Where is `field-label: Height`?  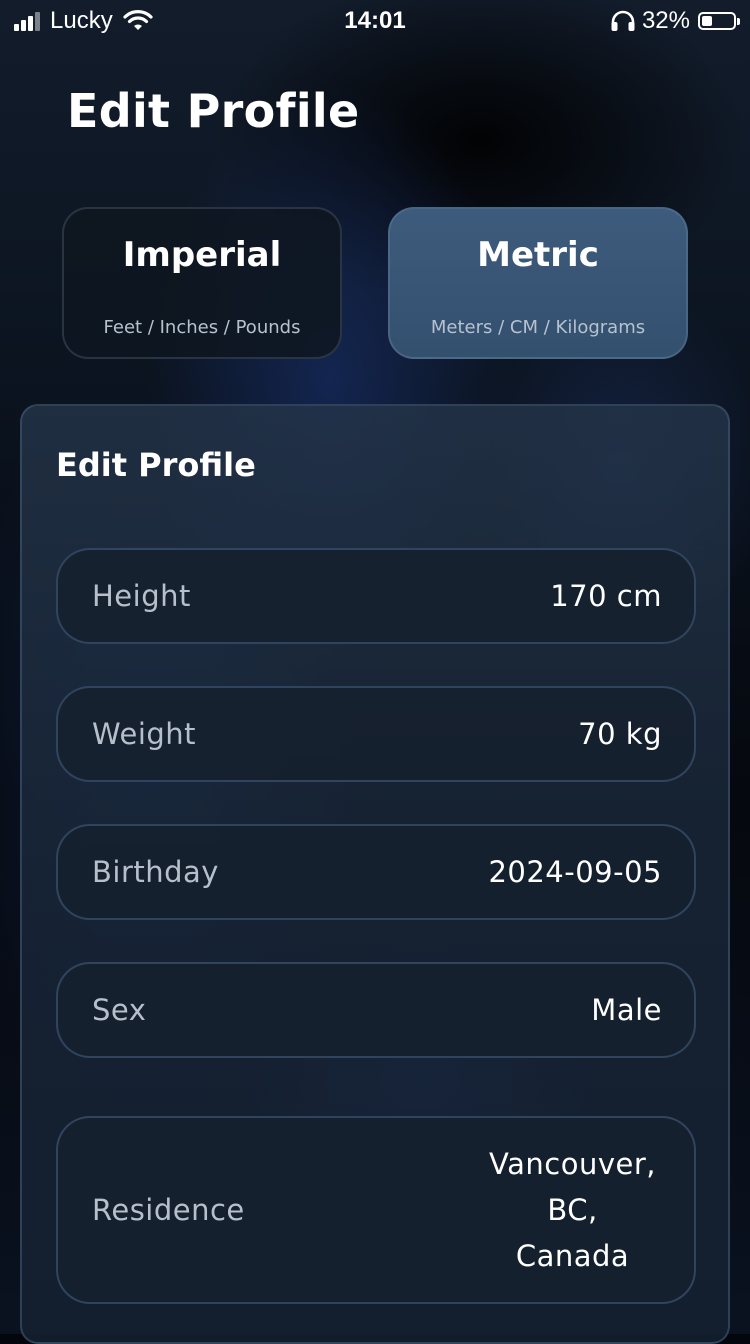 field-label: Height is located at coordinates (141, 596).